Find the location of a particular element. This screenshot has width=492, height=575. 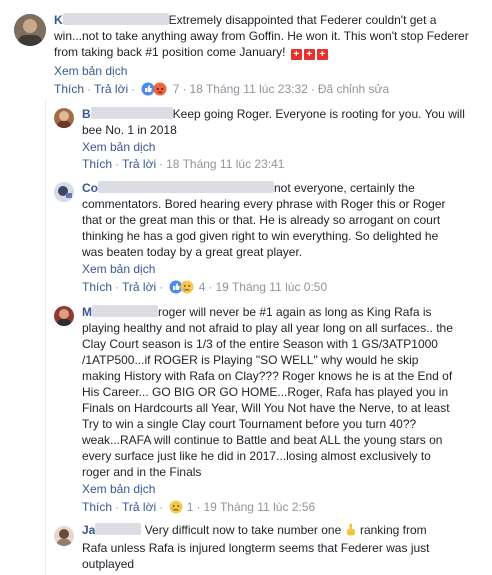

commenter-name: M is located at coordinates (87, 312).